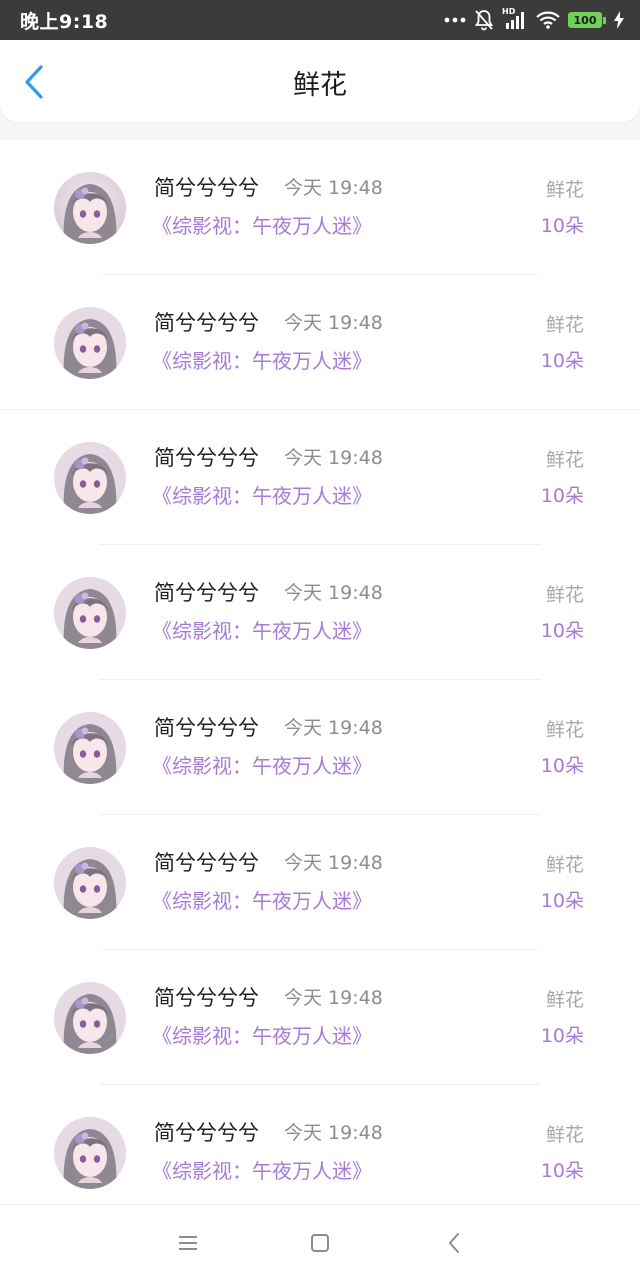  I want to click on bell-muted-icon, so click(484, 20).